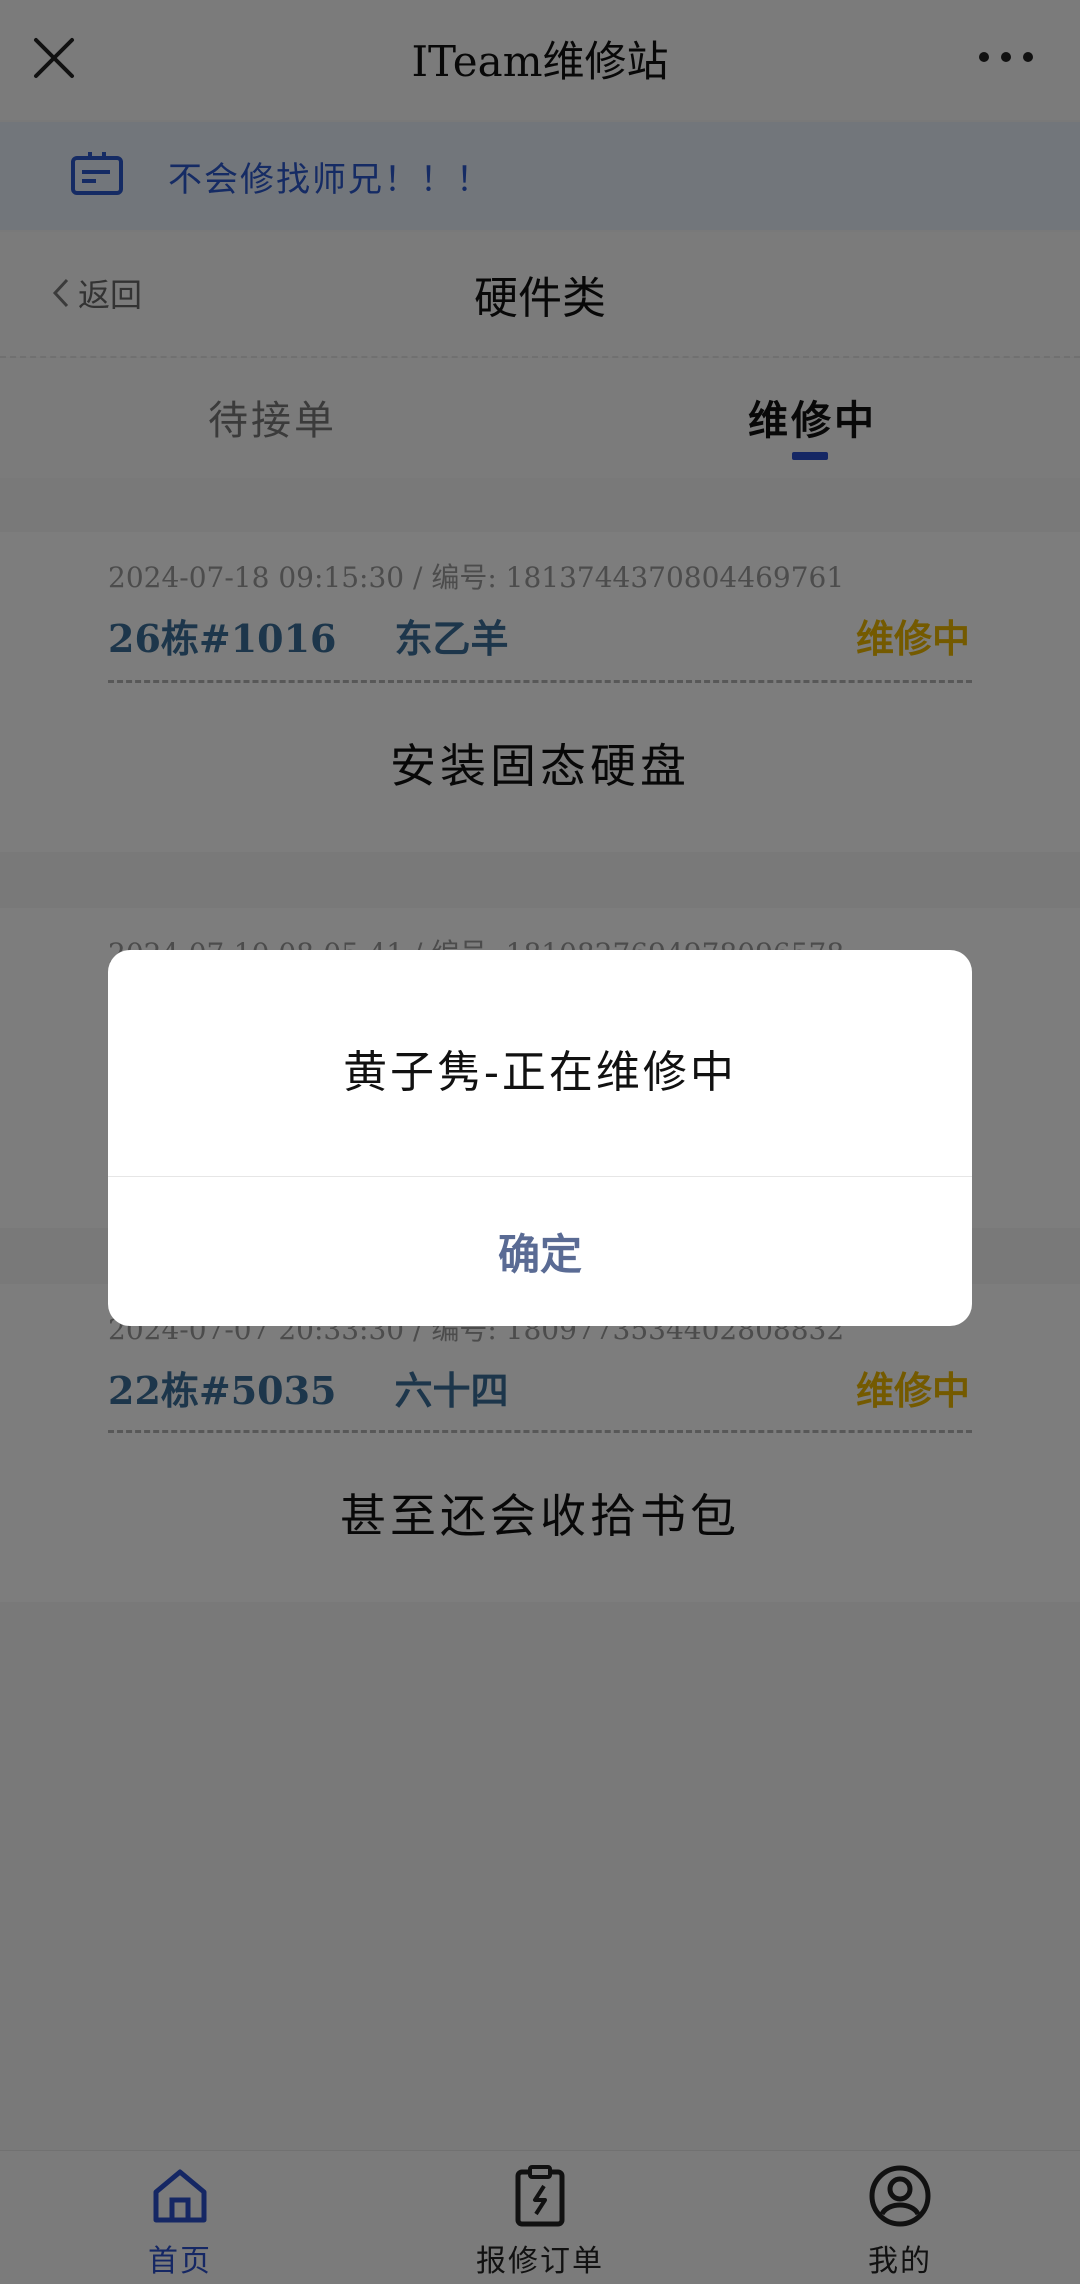  I want to click on dialog-message: 黄子隽-正在维修中, so click(540, 1072).